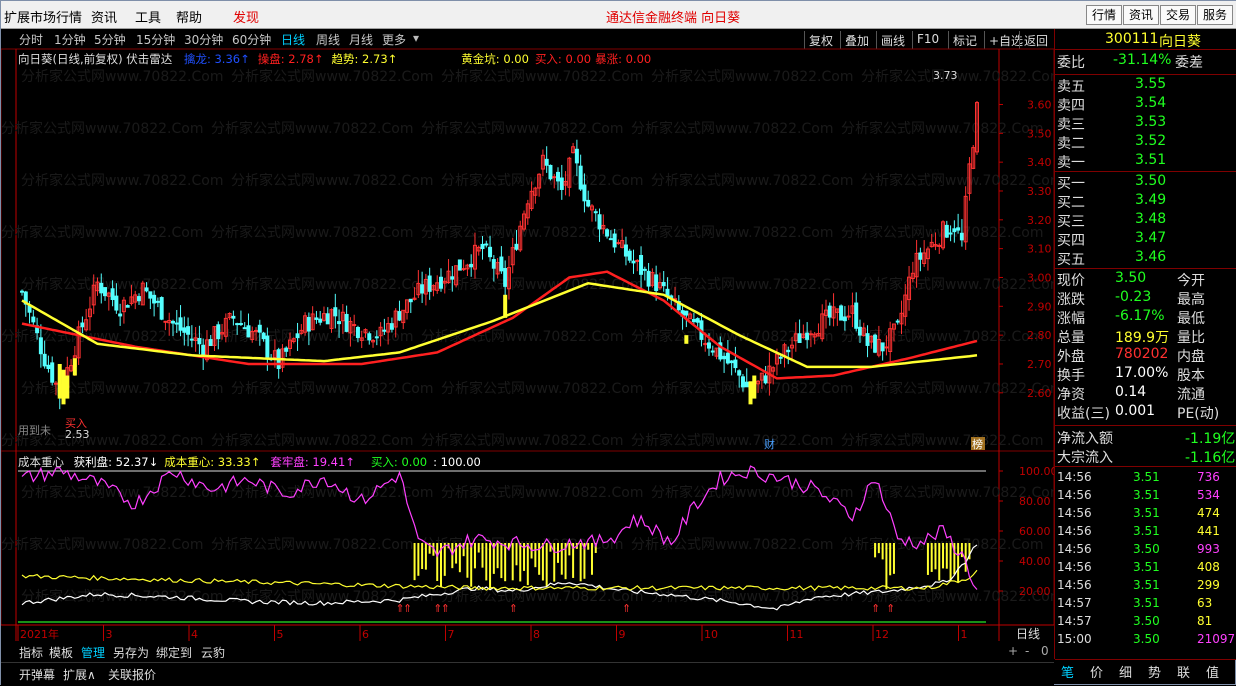 The image size is (1236, 686). Describe the element at coordinates (1210, 458) in the screenshot. I see `flow-value: -1.16亿` at that location.